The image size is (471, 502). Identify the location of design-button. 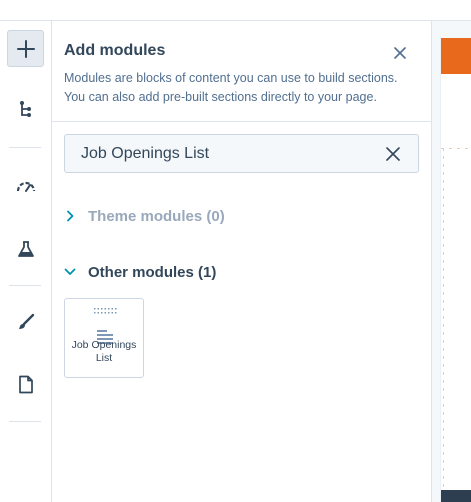
(25, 321).